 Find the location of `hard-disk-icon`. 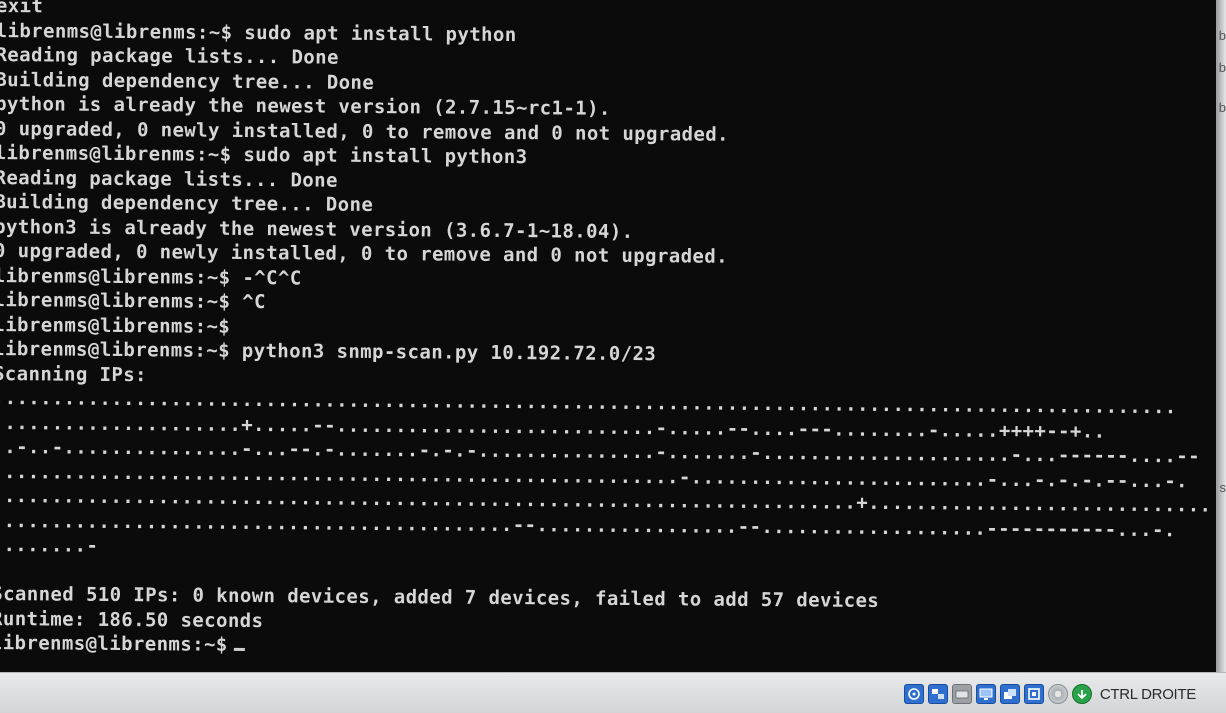

hard-disk-icon is located at coordinates (914, 694).